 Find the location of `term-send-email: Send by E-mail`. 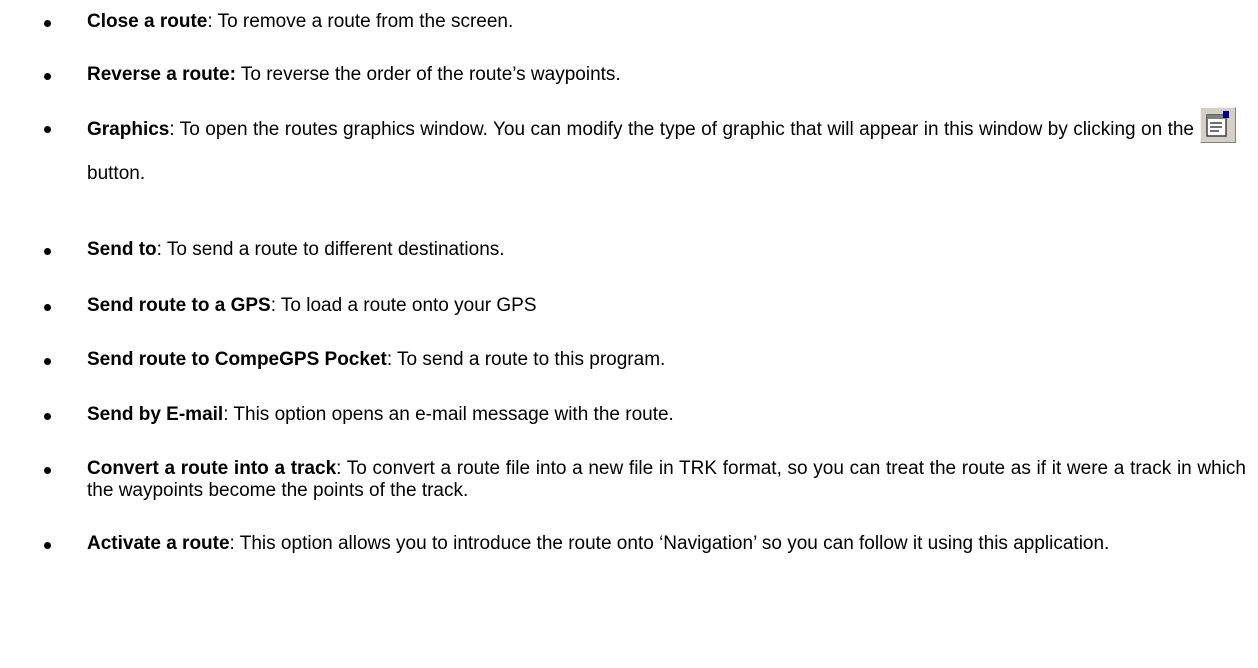

term-send-email: Send by E-mail is located at coordinates (155, 414).